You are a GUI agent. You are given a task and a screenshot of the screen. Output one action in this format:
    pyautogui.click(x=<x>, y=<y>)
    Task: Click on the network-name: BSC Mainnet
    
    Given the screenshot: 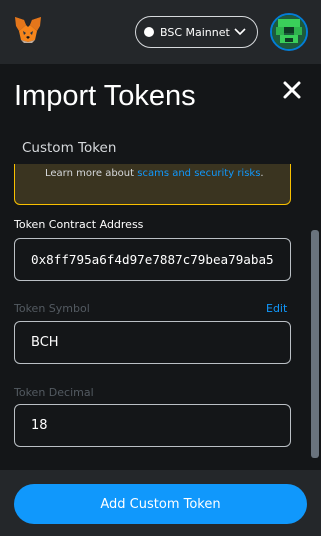 What is the action you would take?
    pyautogui.click(x=195, y=32)
    